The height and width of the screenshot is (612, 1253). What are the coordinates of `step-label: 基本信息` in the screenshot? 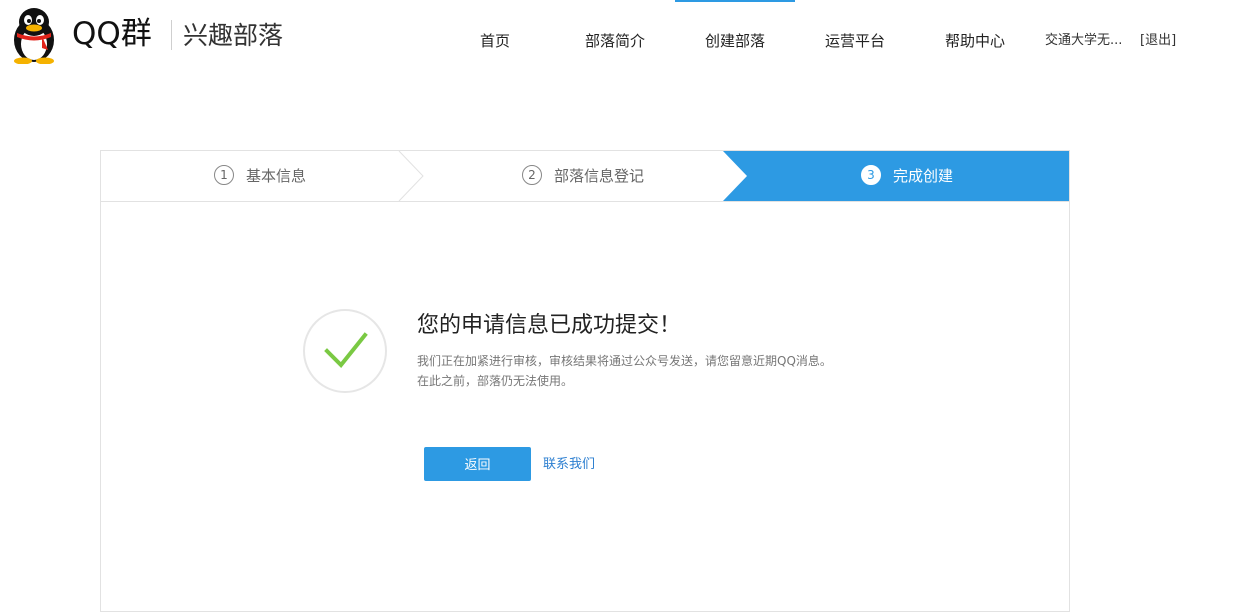 It's located at (276, 176).